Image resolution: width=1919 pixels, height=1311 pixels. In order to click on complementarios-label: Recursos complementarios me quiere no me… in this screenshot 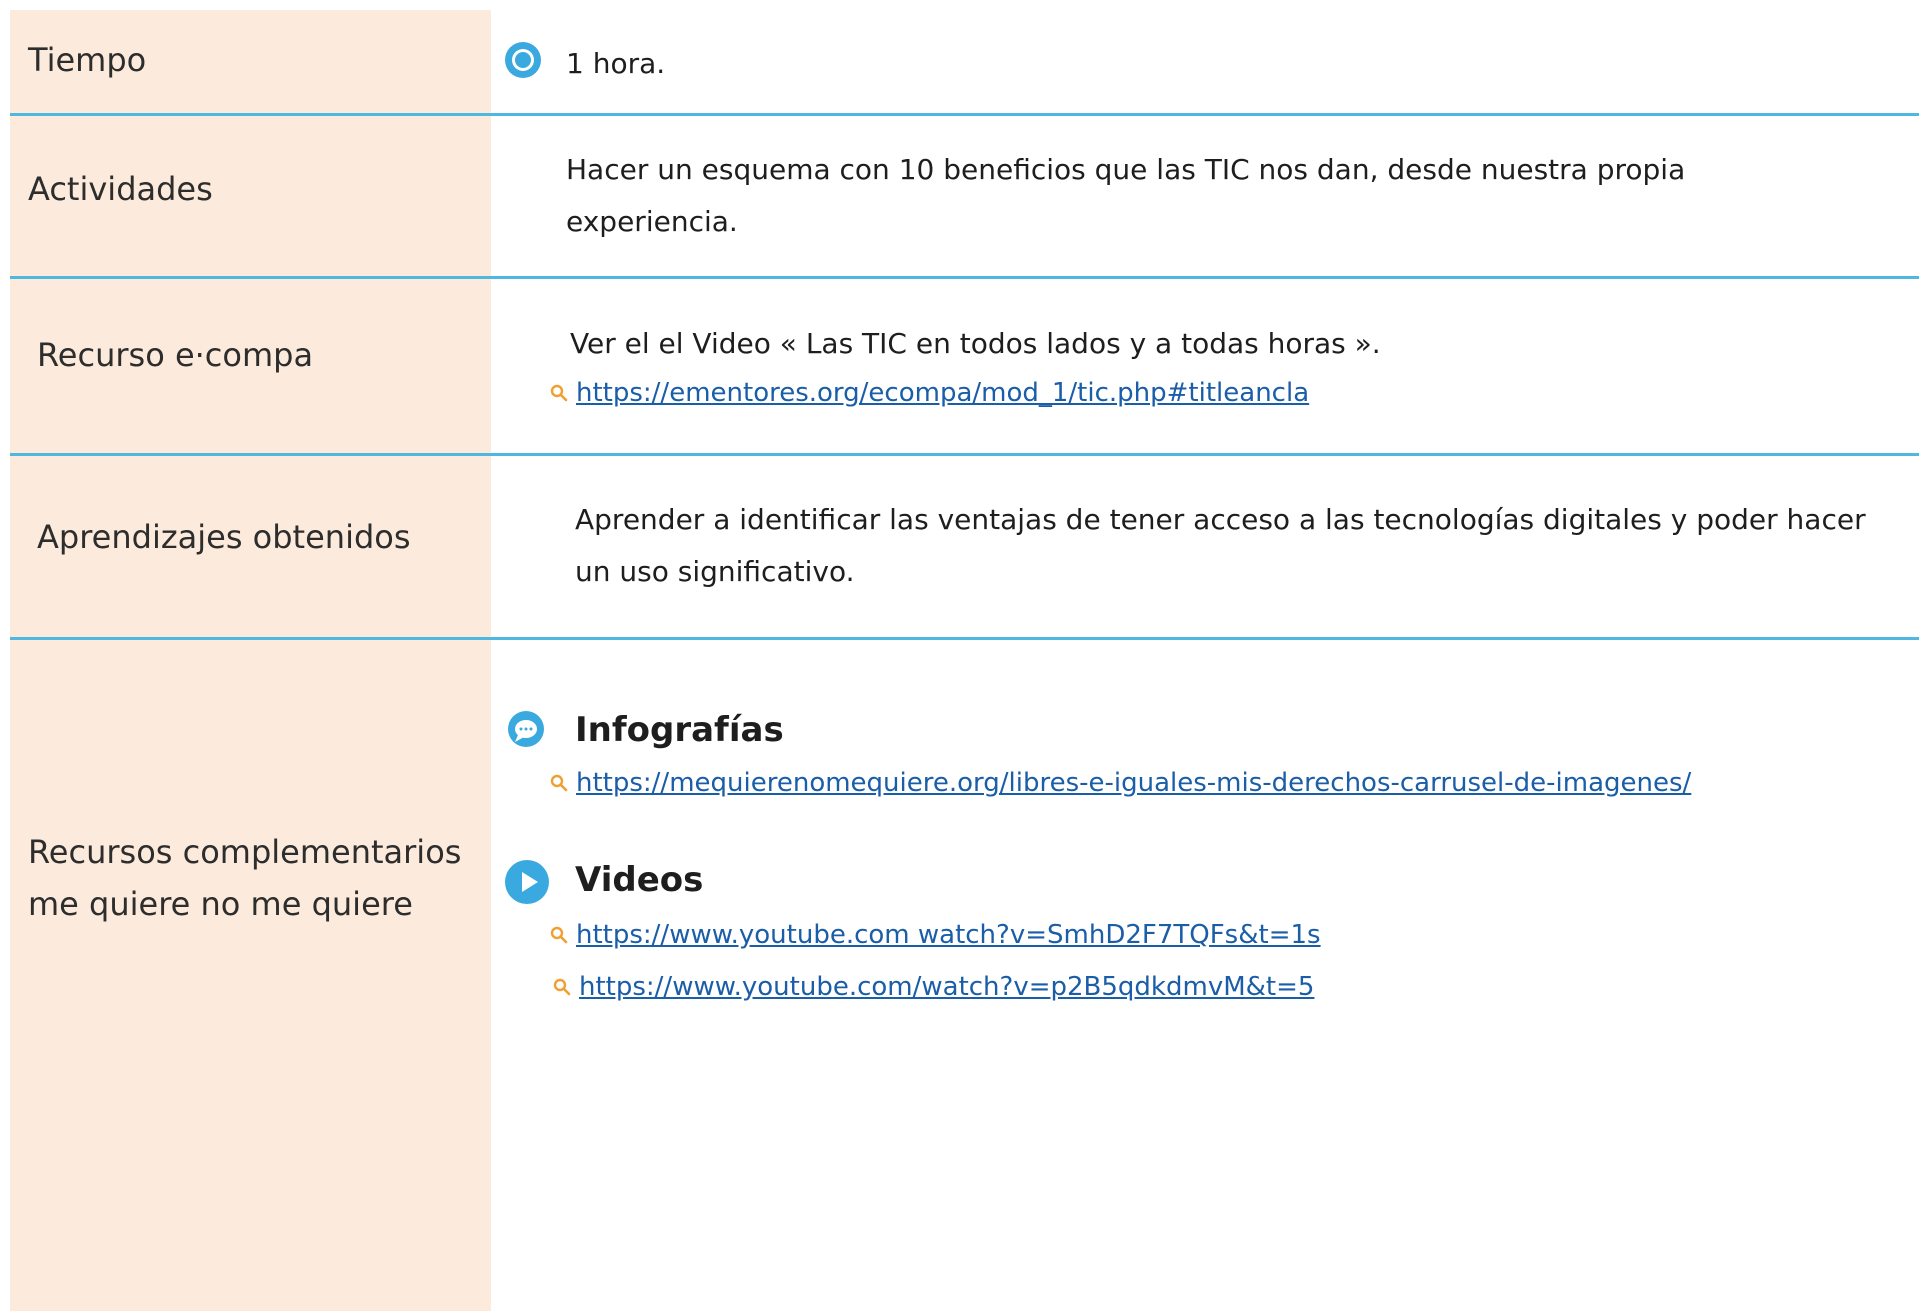, I will do `click(245, 878)`.